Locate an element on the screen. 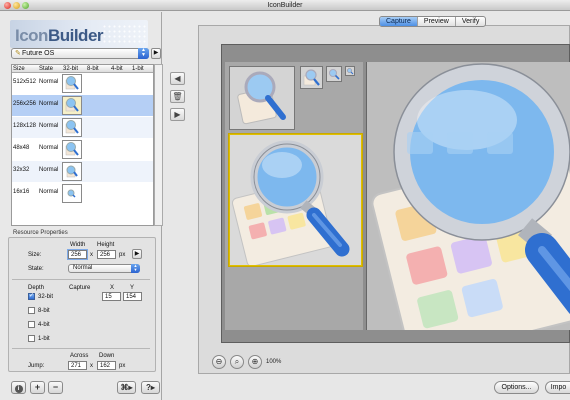  zoom-level: 100% is located at coordinates (274, 362).